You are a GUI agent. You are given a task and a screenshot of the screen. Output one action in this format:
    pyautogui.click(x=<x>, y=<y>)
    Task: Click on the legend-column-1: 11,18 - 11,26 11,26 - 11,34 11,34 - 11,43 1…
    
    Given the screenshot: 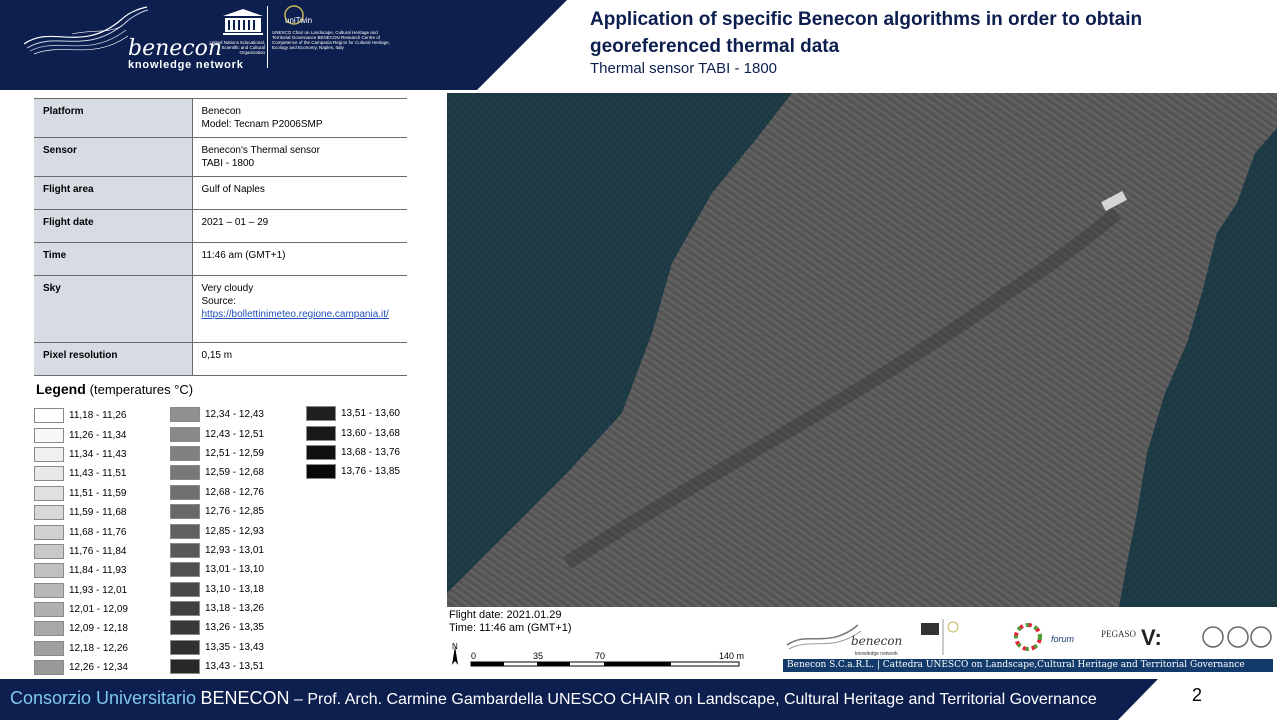 What is the action you would take?
    pyautogui.click(x=81, y=541)
    